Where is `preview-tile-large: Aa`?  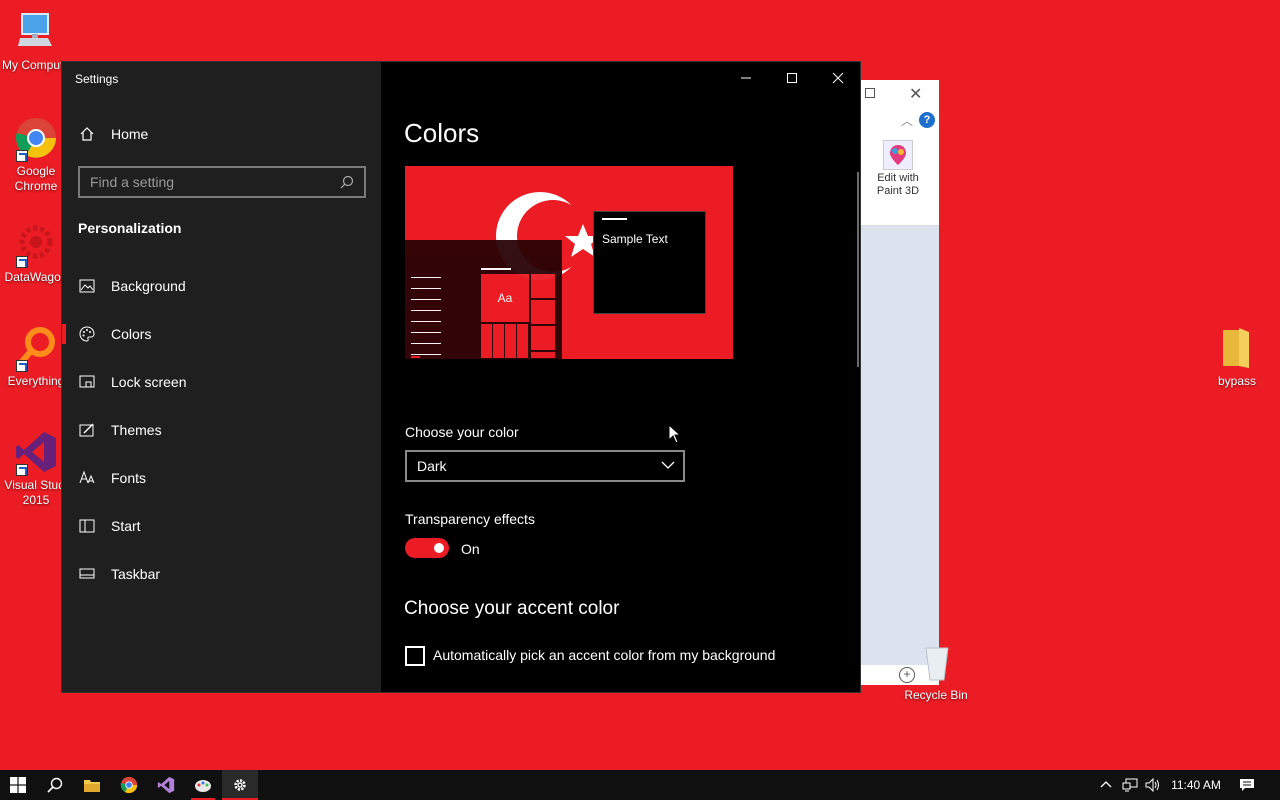
preview-tile-large: Aa is located at coordinates (505, 298).